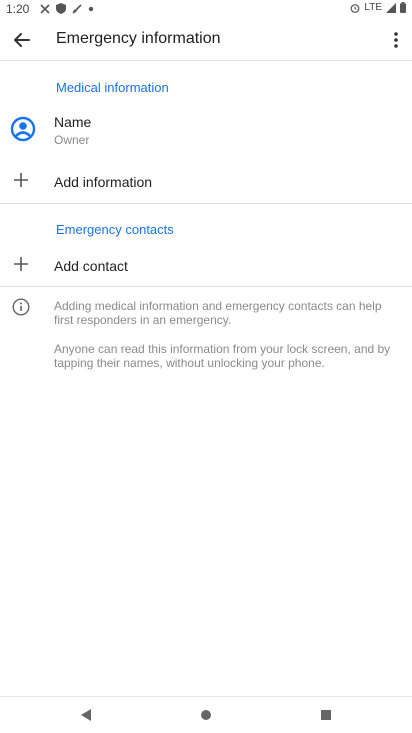 This screenshot has height=733, width=412. What do you see at coordinates (103, 182) in the screenshot?
I see `add-information-label: Add information` at bounding box center [103, 182].